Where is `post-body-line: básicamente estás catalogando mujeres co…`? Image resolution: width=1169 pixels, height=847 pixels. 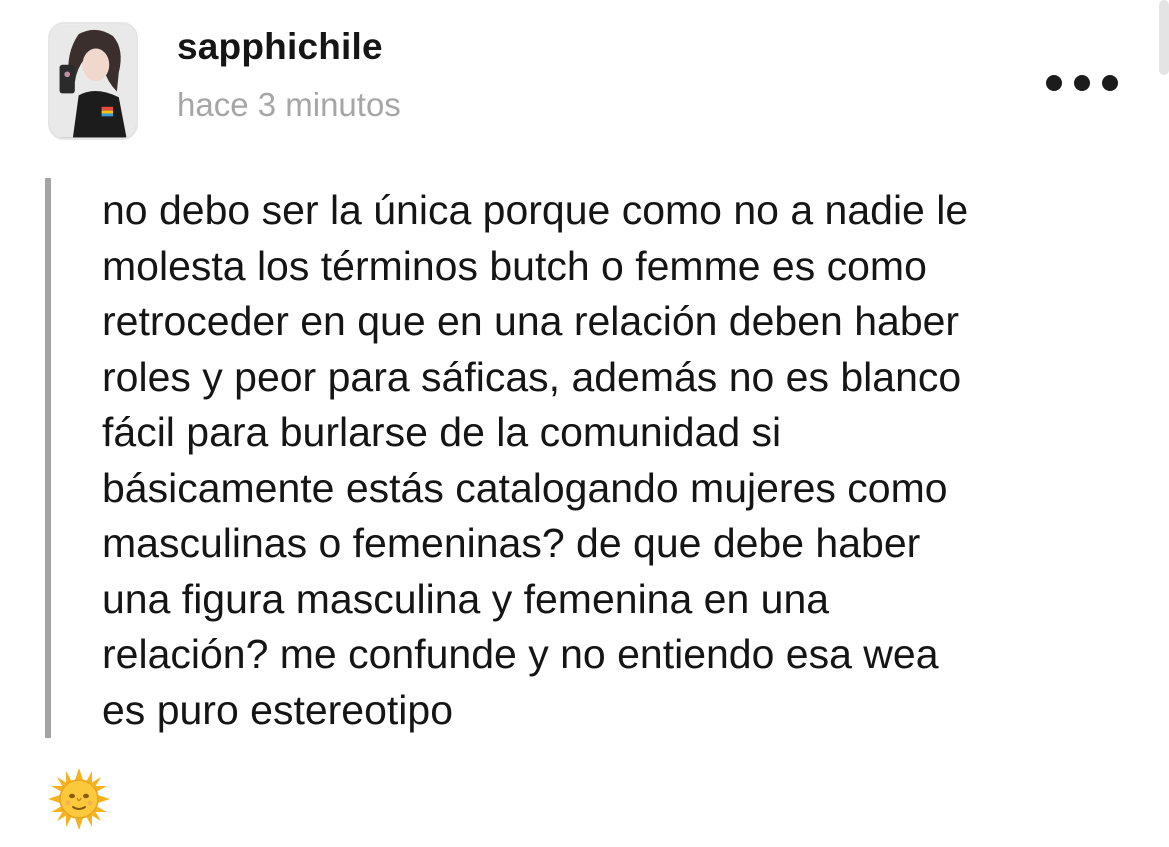 post-body-line: básicamente estás catalogando mujeres co… is located at coordinates (525, 487).